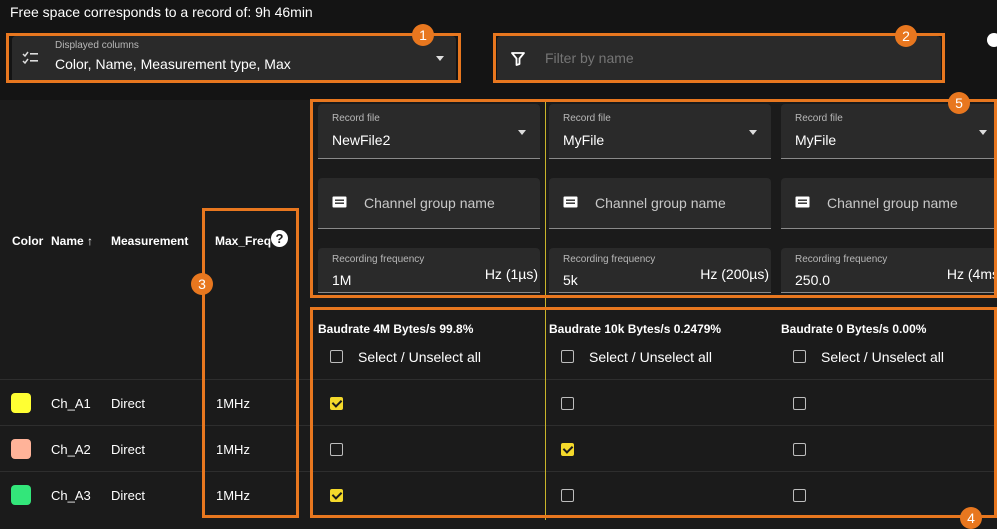 This screenshot has width=997, height=529. I want to click on badge-4: 4, so click(971, 518).